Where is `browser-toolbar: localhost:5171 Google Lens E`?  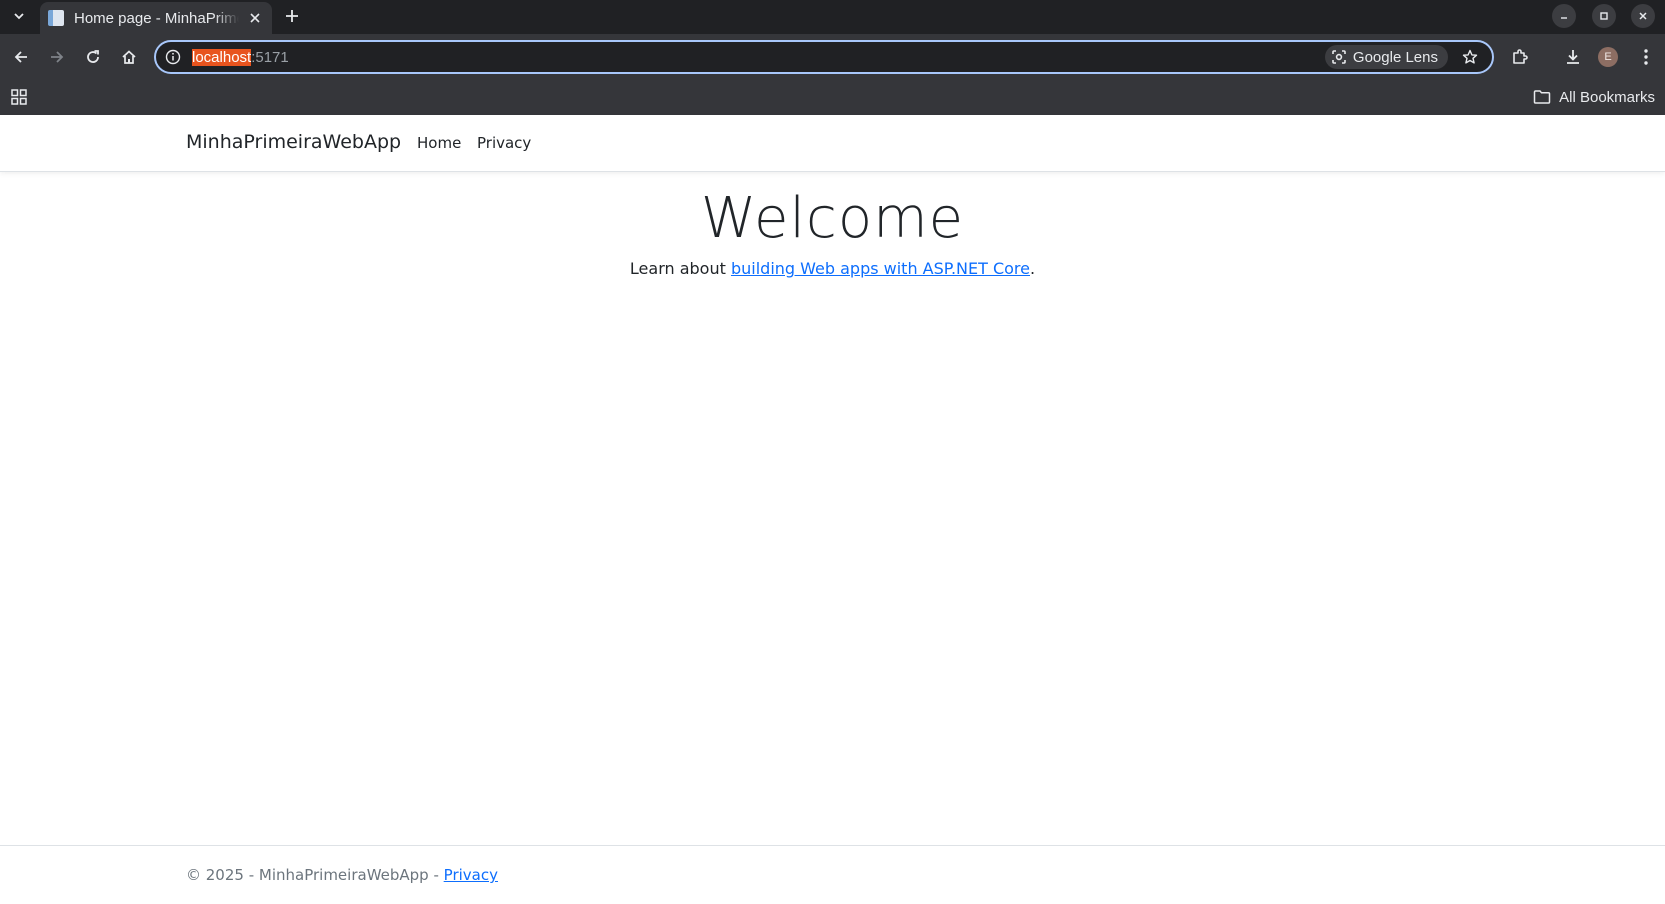 browser-toolbar: localhost:5171 Google Lens E is located at coordinates (832, 57).